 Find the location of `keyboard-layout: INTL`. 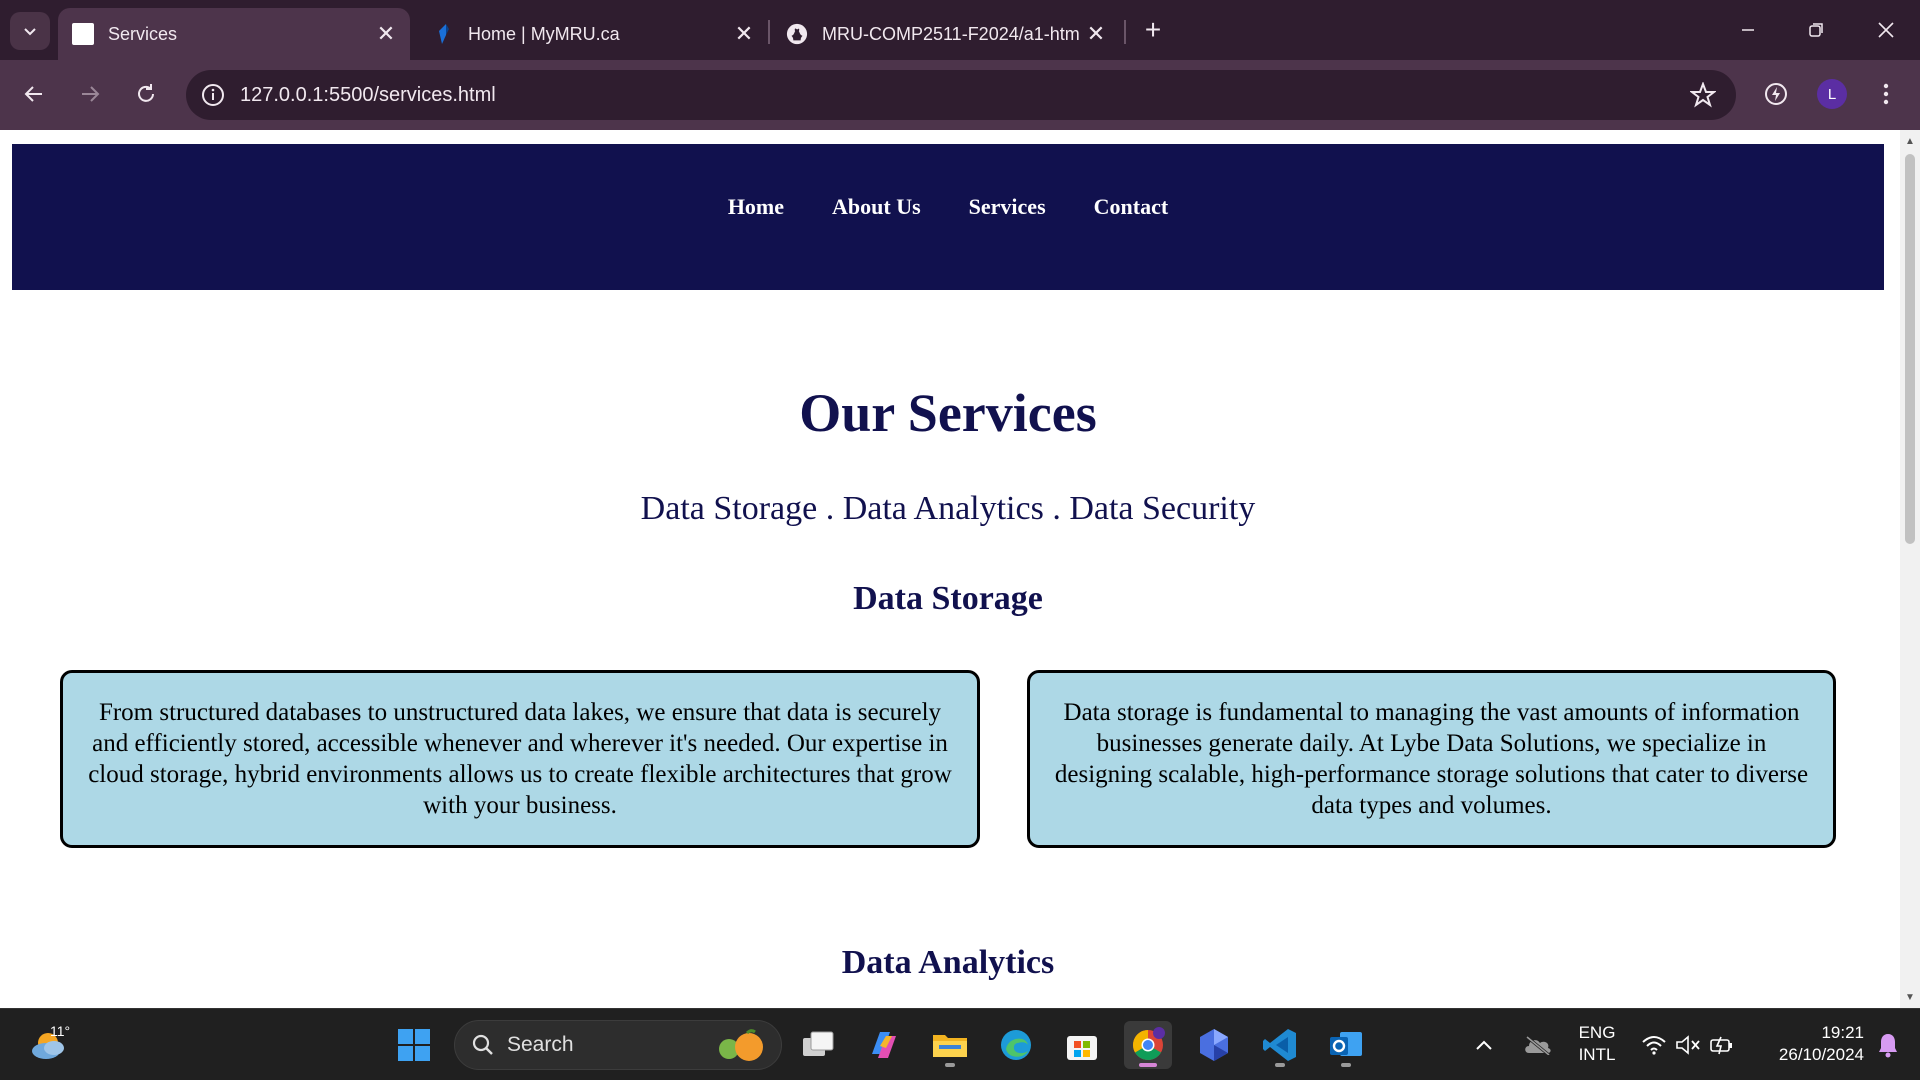

keyboard-layout: INTL is located at coordinates (1597, 1054).